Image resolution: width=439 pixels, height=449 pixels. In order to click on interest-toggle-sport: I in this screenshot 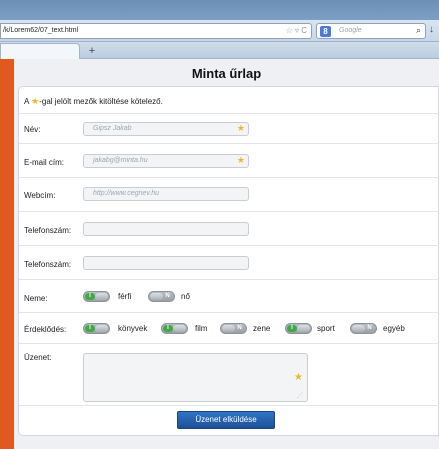, I will do `click(298, 328)`.